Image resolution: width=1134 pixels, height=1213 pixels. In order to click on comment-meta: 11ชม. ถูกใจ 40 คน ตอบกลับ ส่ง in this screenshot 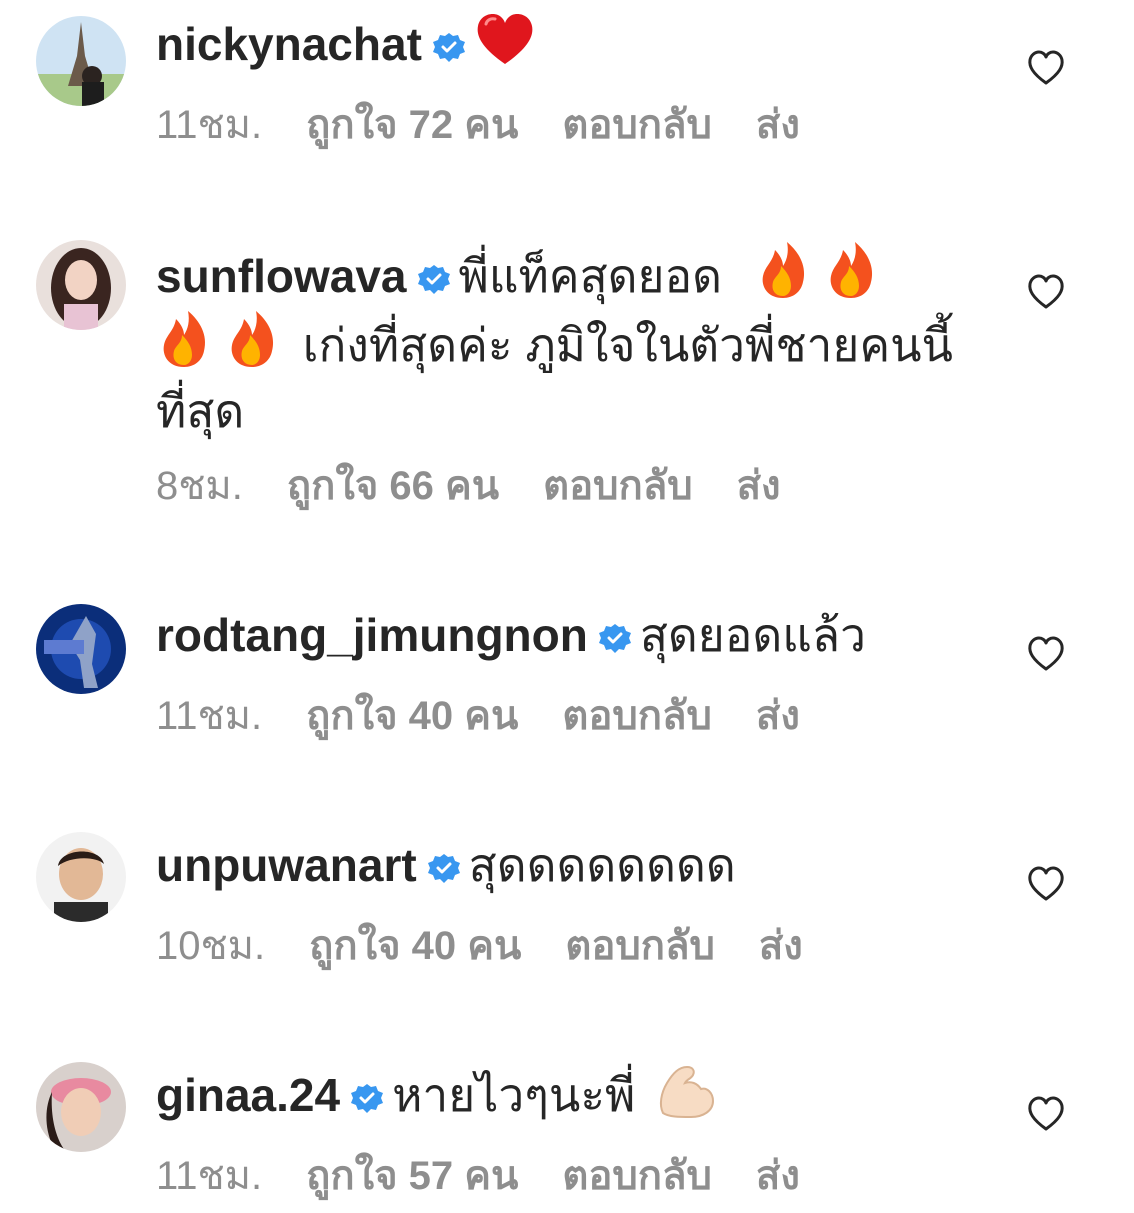, I will do `click(556, 716)`.